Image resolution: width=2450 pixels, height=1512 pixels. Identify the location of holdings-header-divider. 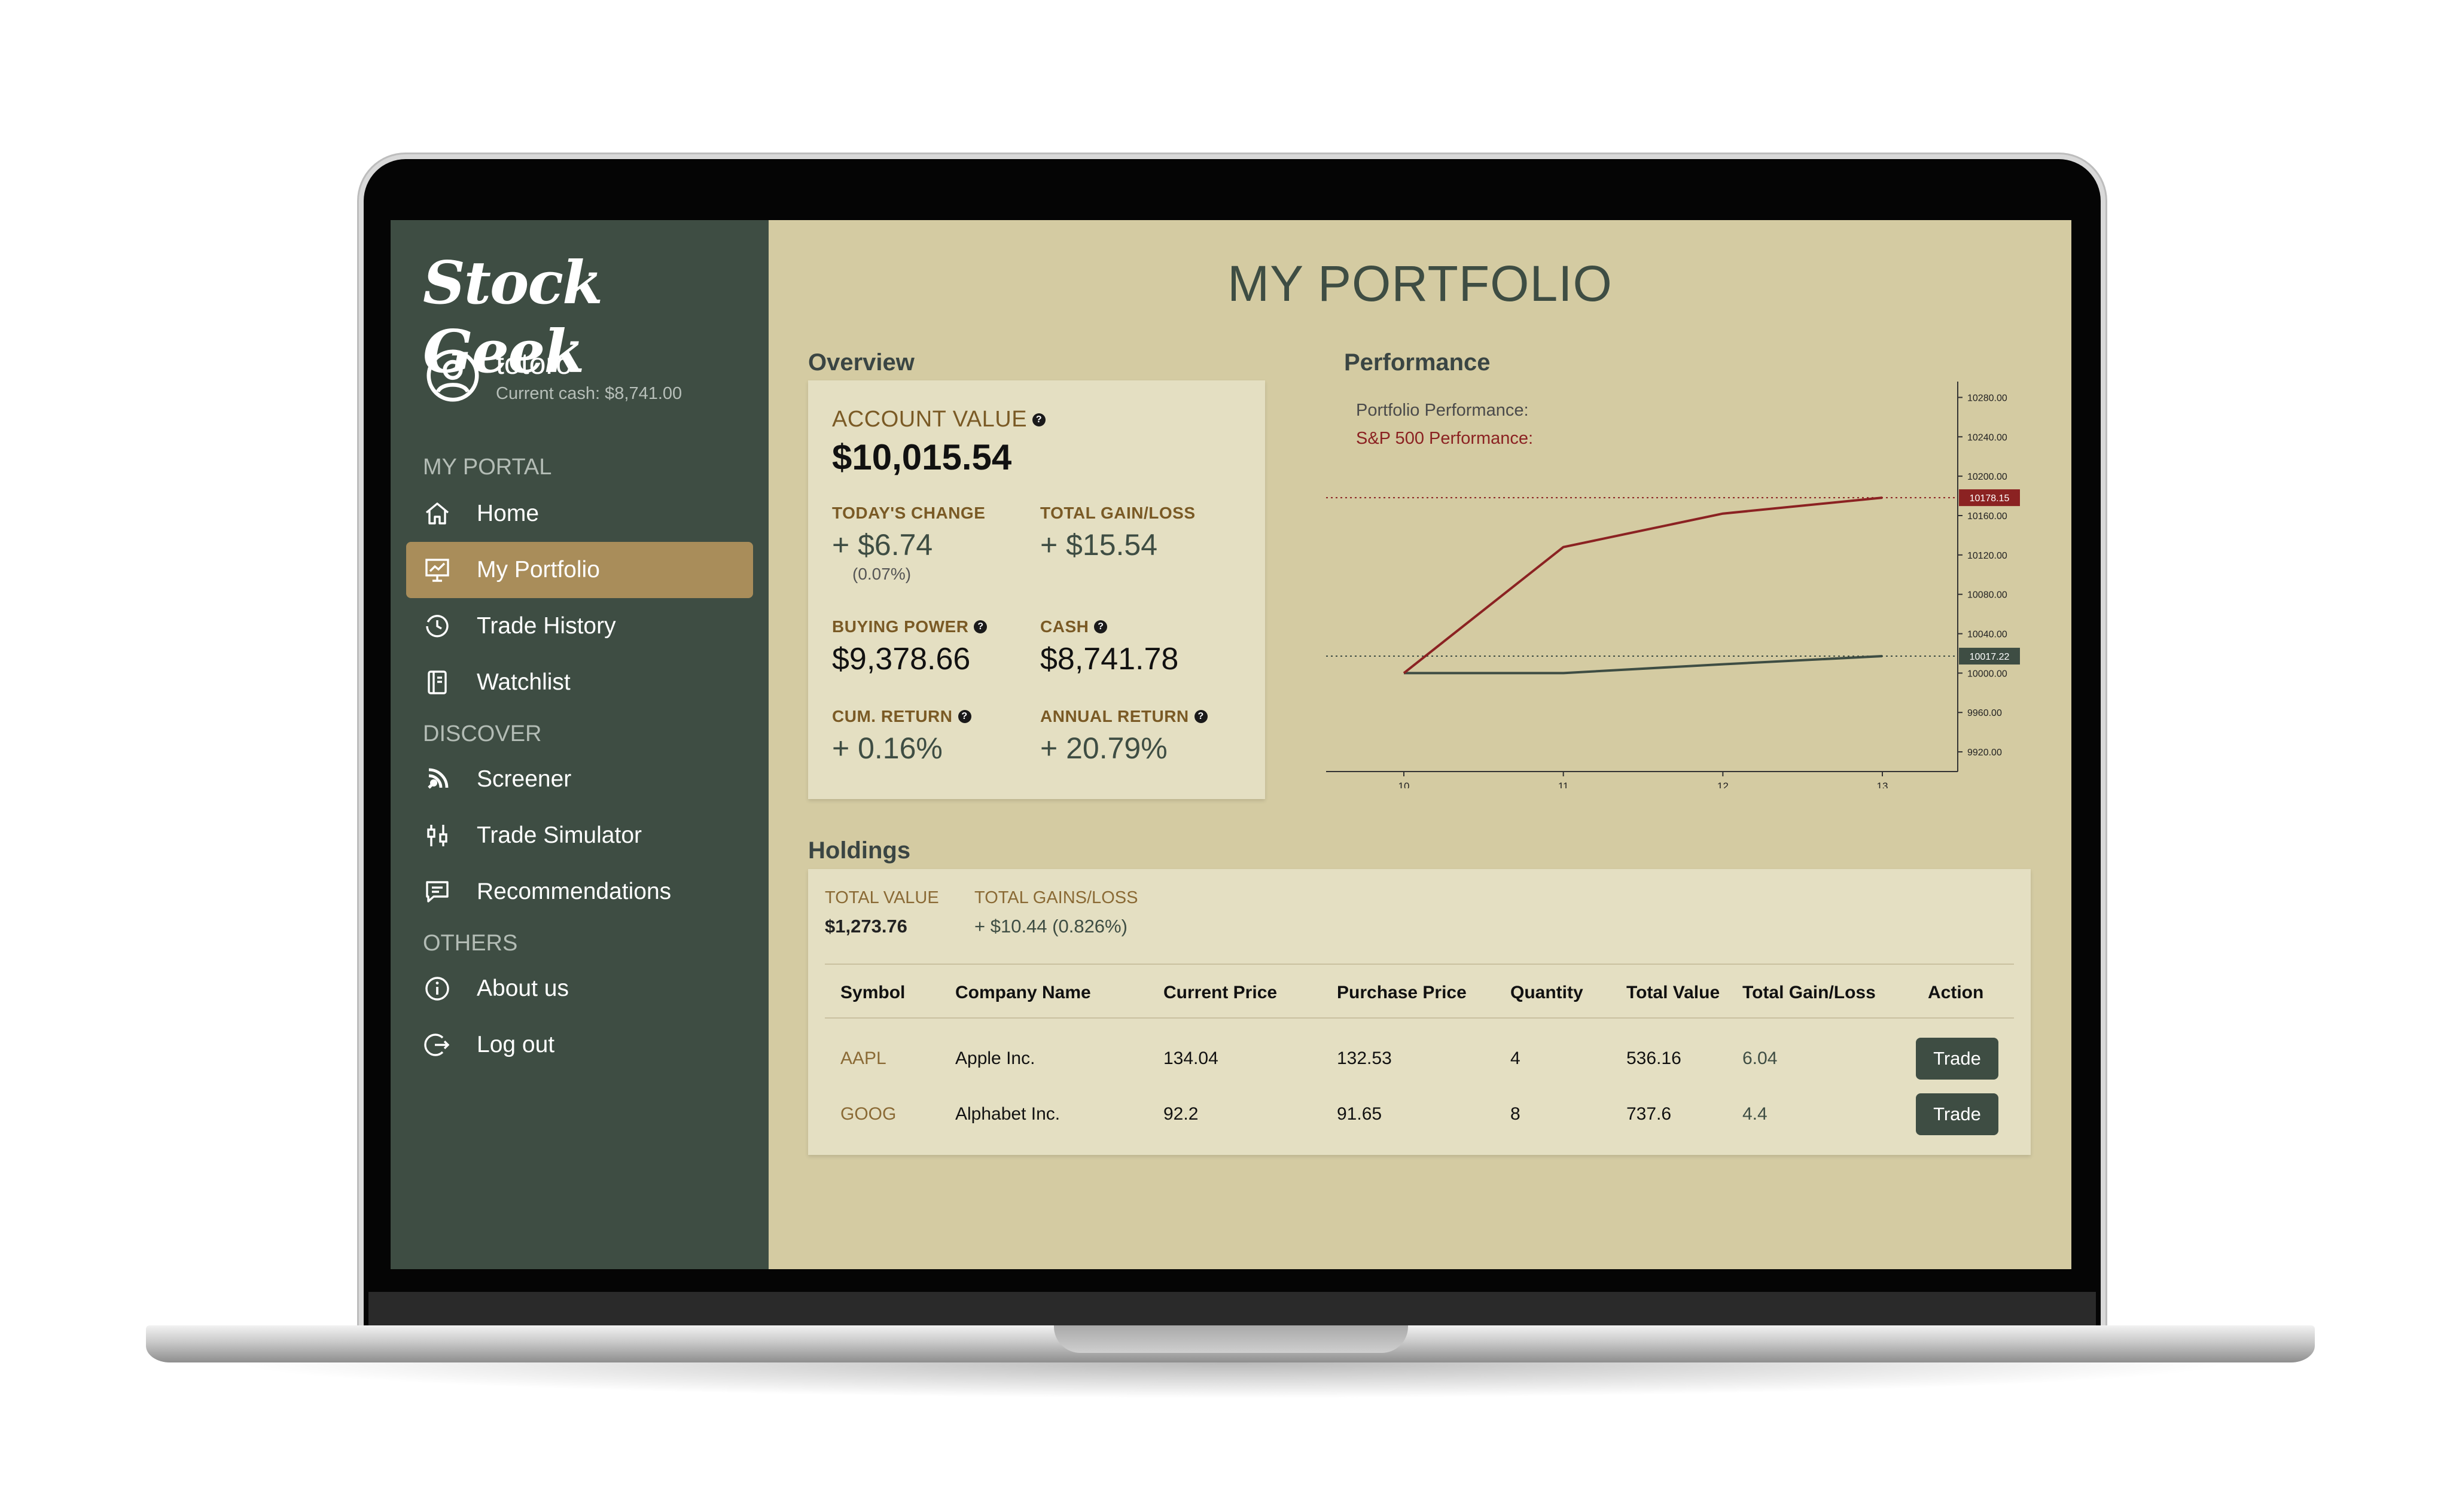
(1420, 1018).